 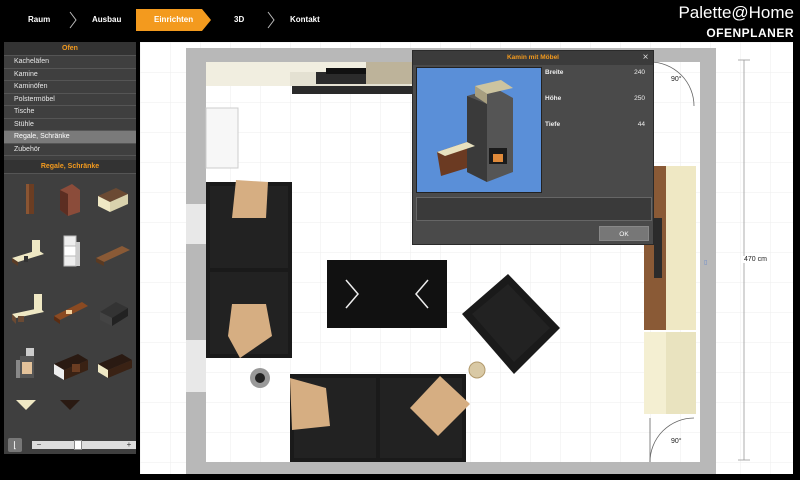 What do you see at coordinates (84, 445) in the screenshot?
I see `zoom-slider: − +` at bounding box center [84, 445].